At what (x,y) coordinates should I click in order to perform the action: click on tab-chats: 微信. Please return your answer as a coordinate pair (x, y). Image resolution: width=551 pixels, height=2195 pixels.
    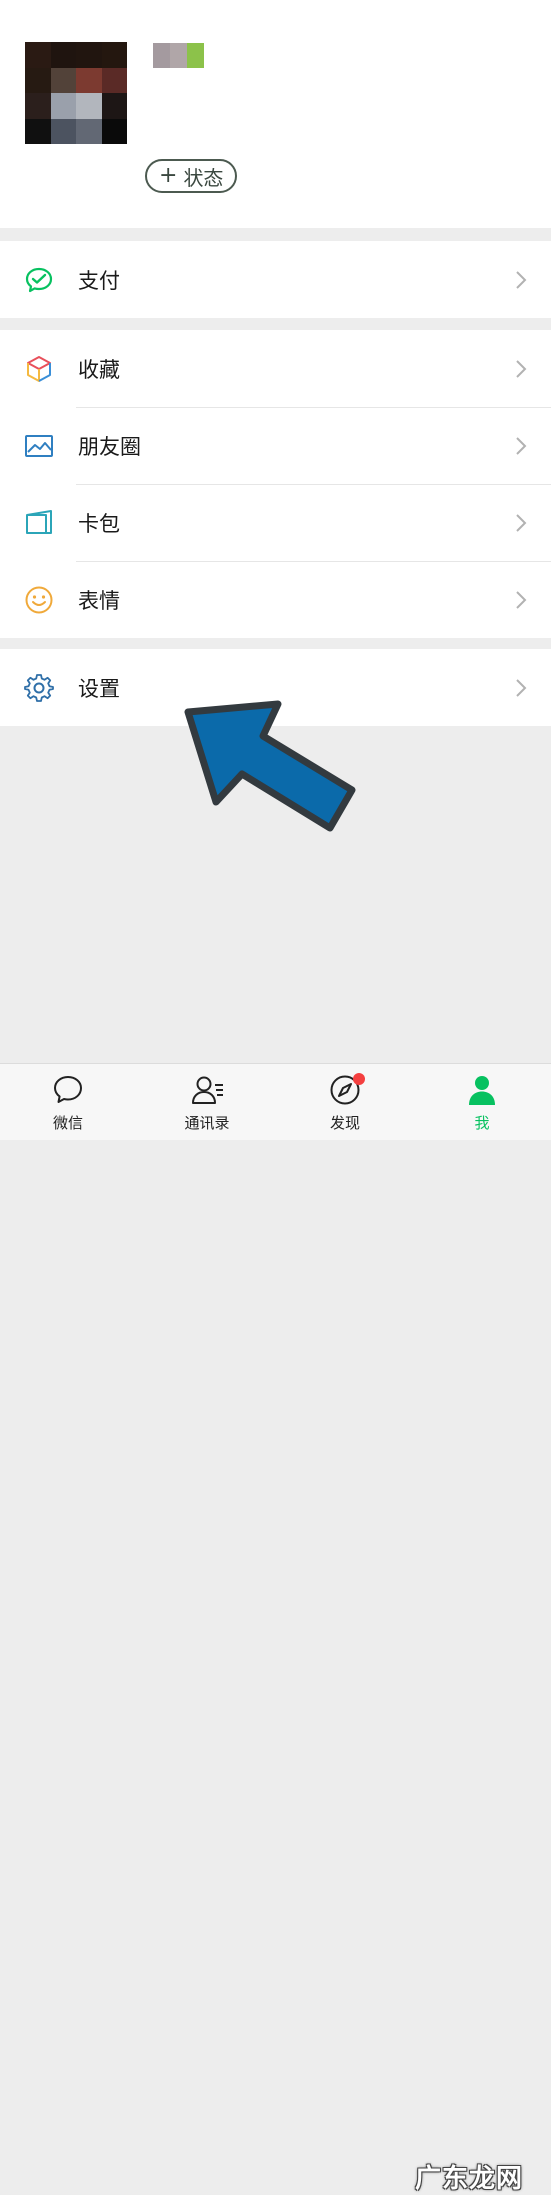
    Looking at the image, I should click on (68, 1102).